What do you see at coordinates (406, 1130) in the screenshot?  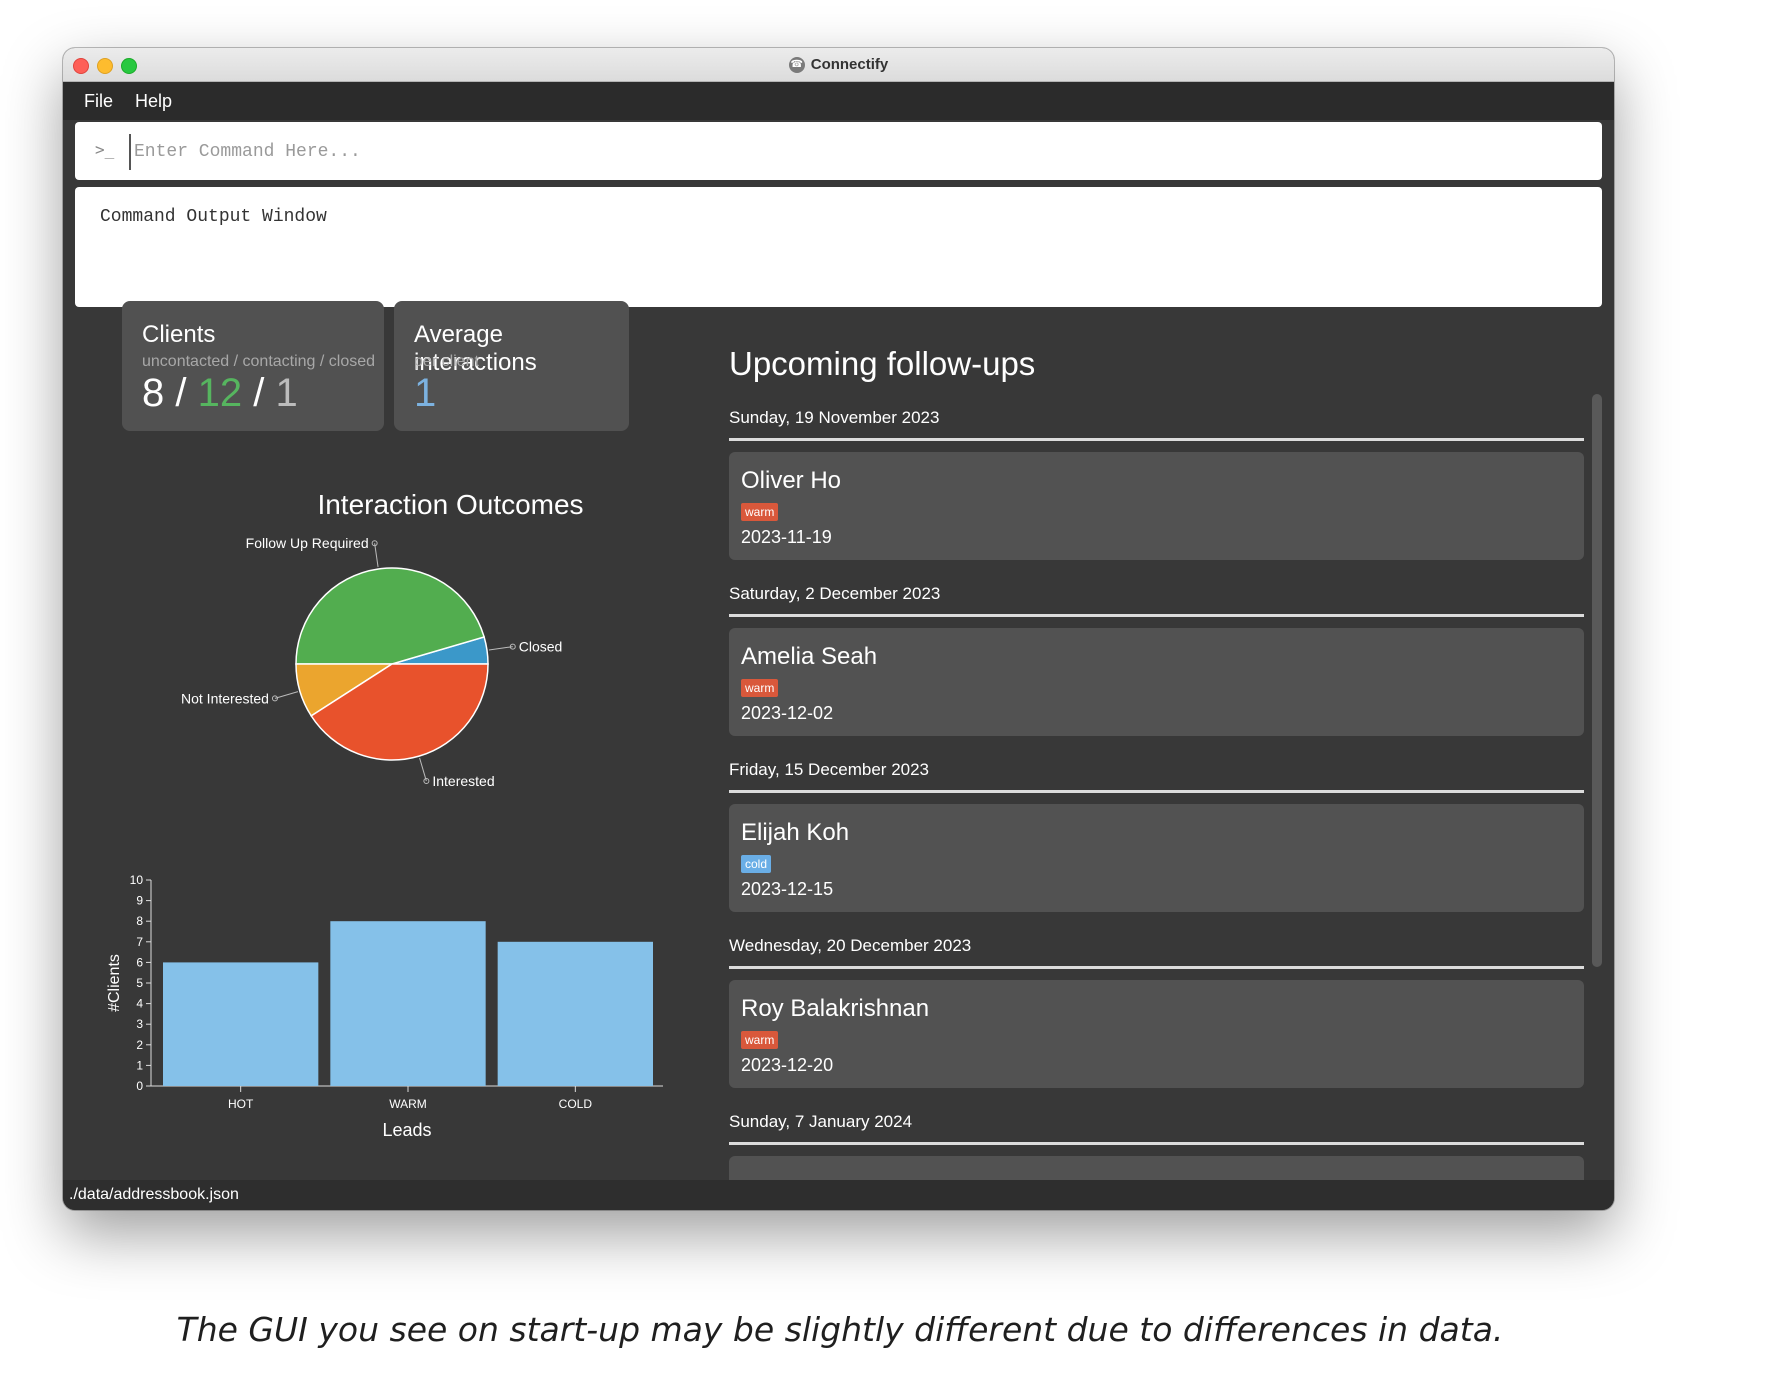 I see `x-axis-title: Leads` at bounding box center [406, 1130].